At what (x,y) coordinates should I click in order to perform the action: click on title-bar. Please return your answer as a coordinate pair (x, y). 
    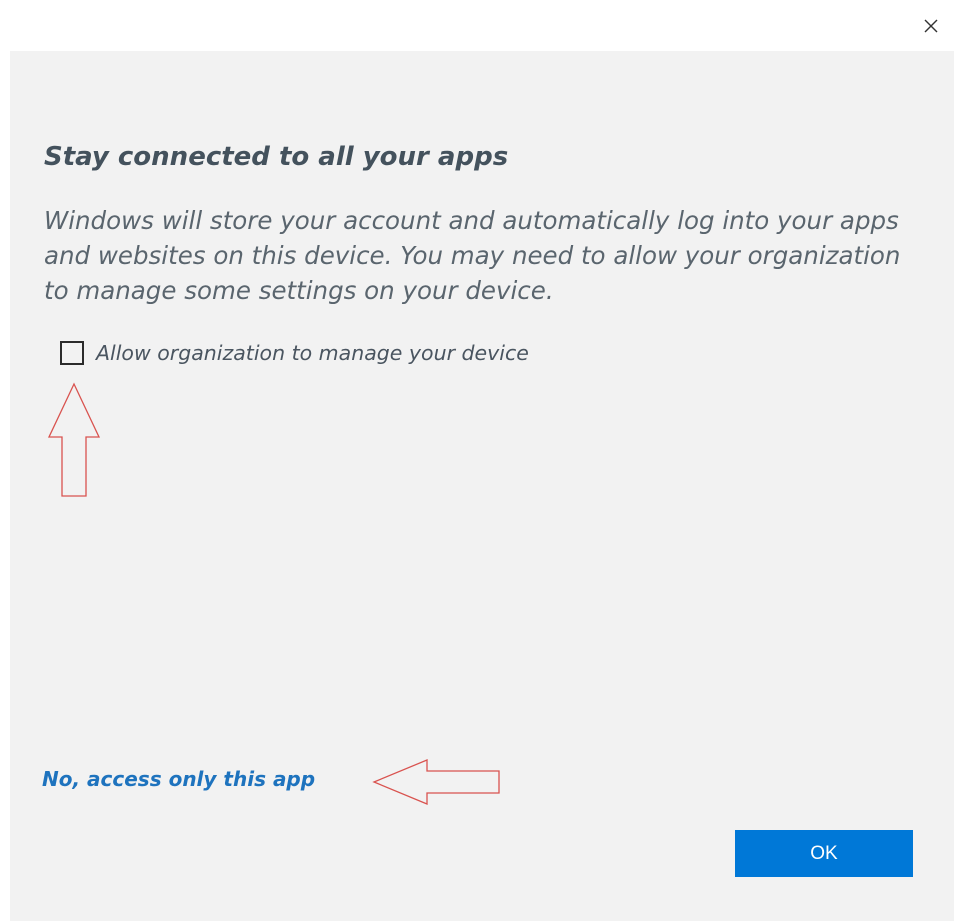
    Looking at the image, I should click on (477, 25).